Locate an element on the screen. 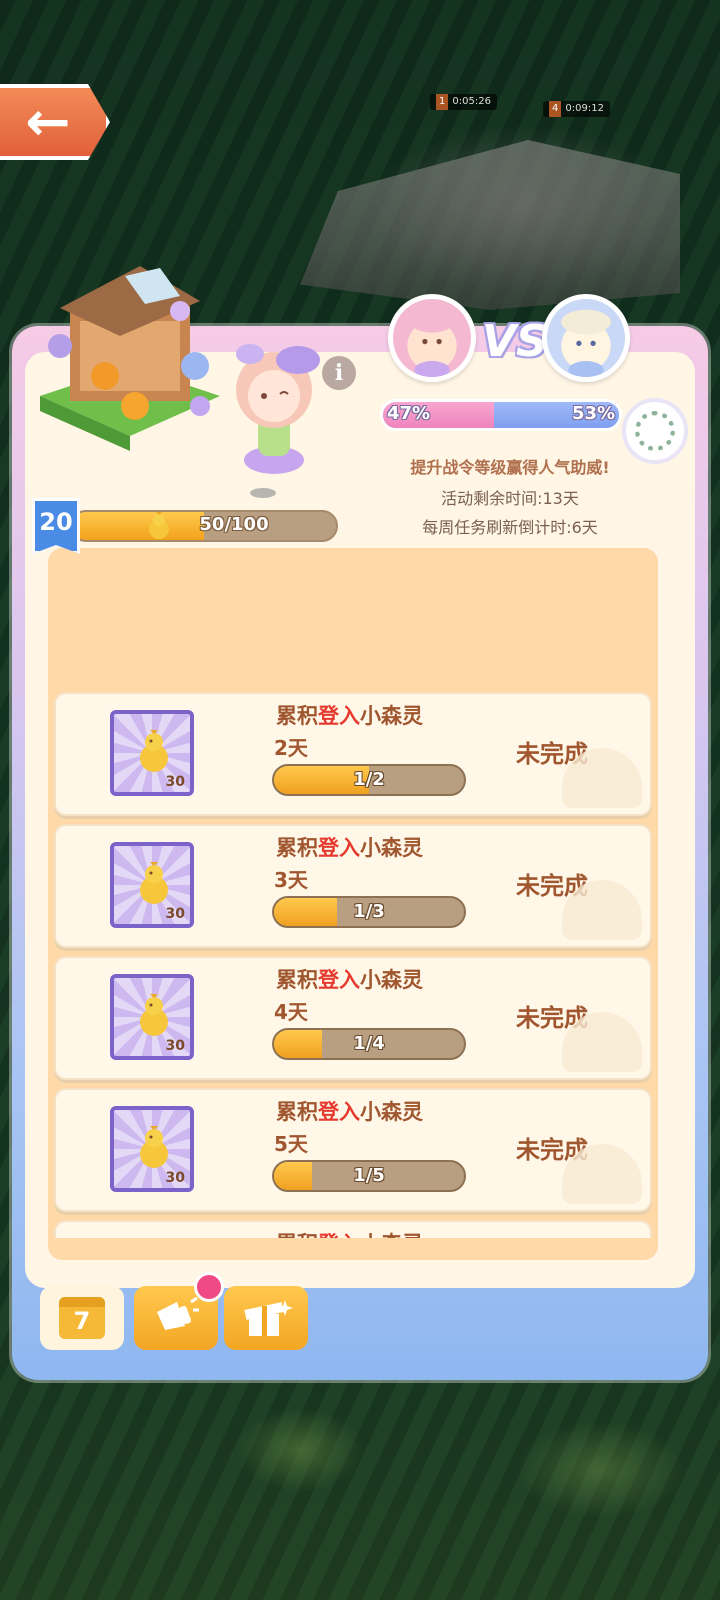  task-progress-text: 1/5 is located at coordinates (369, 1175).